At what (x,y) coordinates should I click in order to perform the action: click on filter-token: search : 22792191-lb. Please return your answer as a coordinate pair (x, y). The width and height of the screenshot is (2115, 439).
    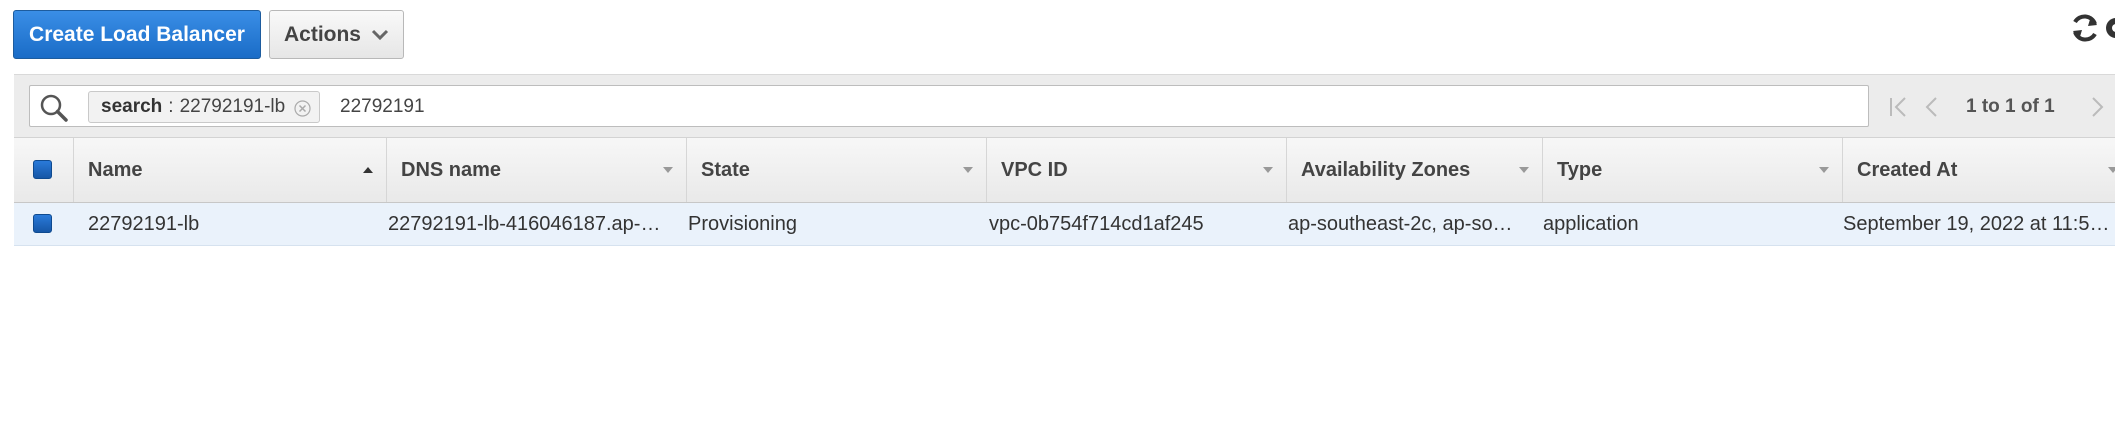
    Looking at the image, I should click on (204, 107).